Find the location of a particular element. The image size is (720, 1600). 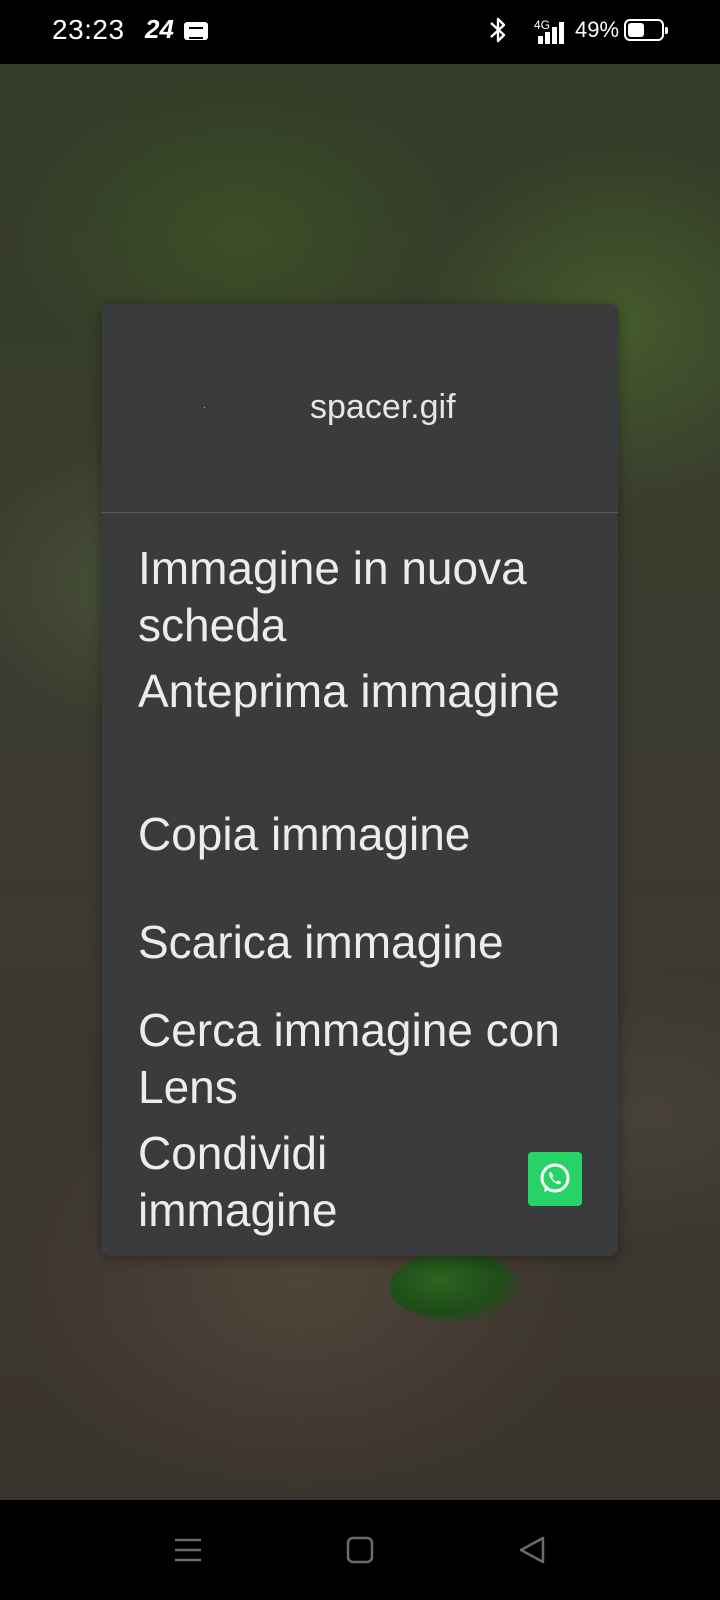

status-bar: 23:23 24 4G 49% is located at coordinates (360, 32).